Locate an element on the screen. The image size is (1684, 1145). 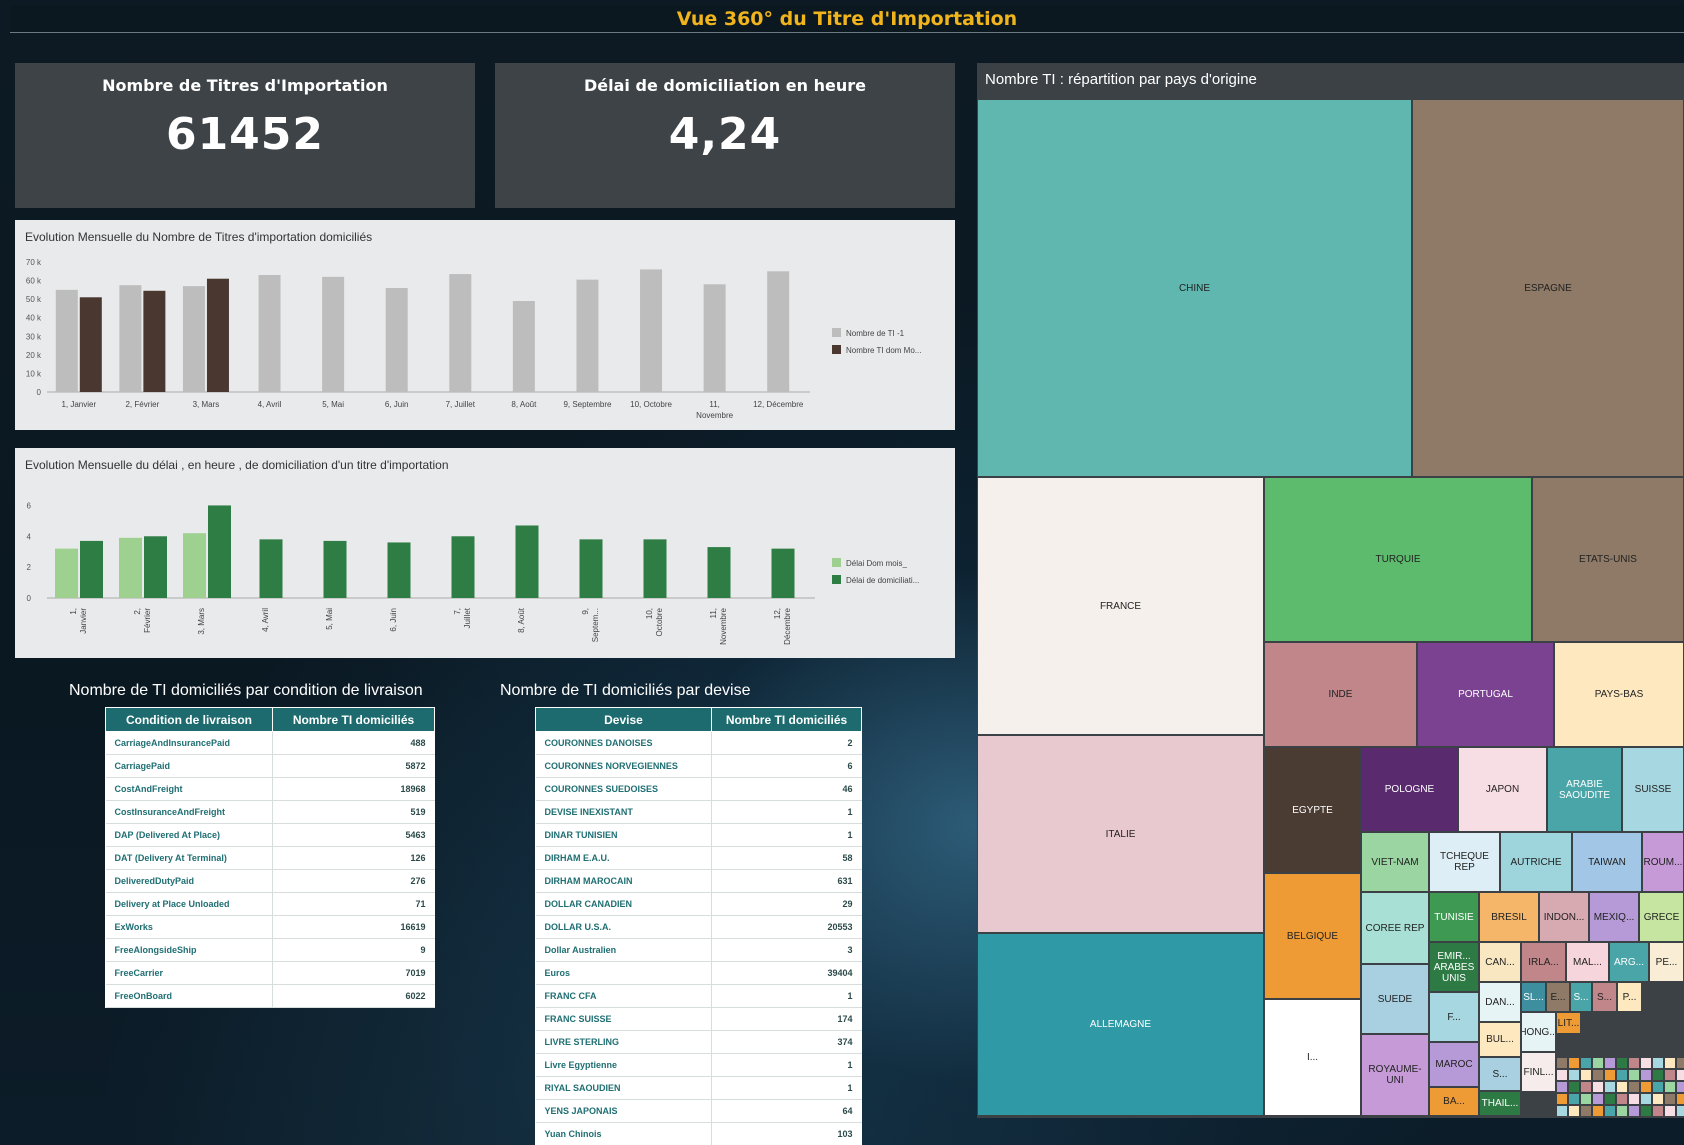
table-row: COURONNES DANOISES 2 is located at coordinates (698, 743).